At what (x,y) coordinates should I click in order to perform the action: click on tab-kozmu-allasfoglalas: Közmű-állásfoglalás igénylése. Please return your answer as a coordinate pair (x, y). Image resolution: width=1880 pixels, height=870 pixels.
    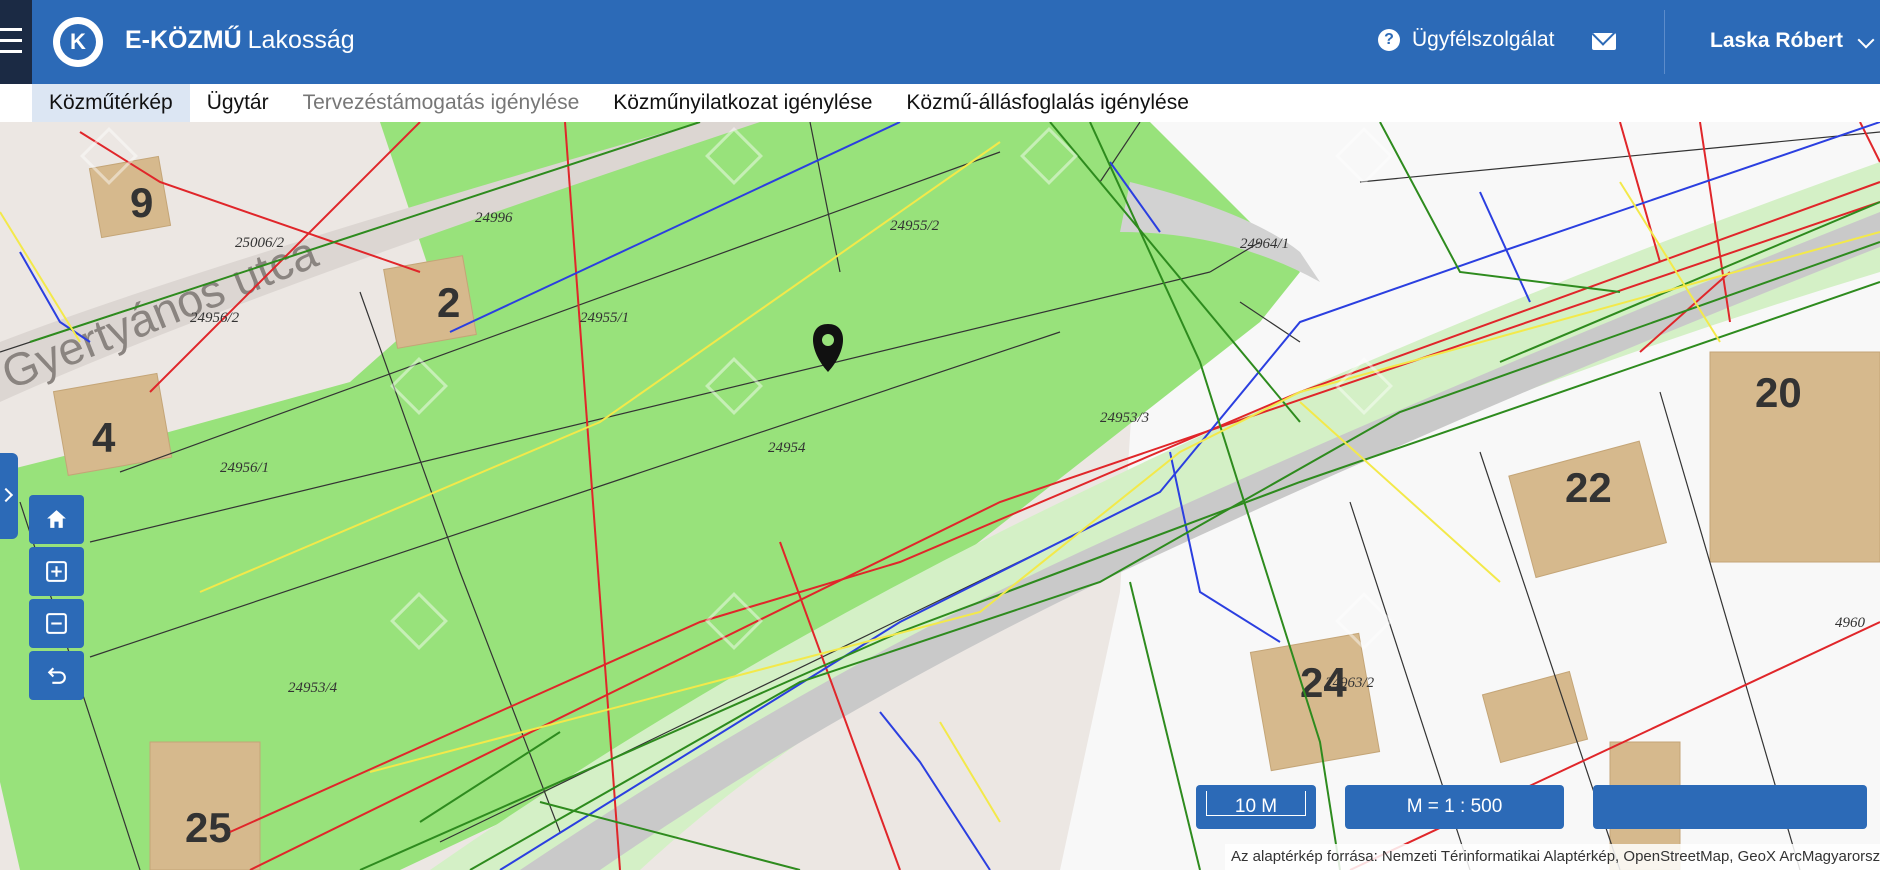
    Looking at the image, I should click on (1047, 103).